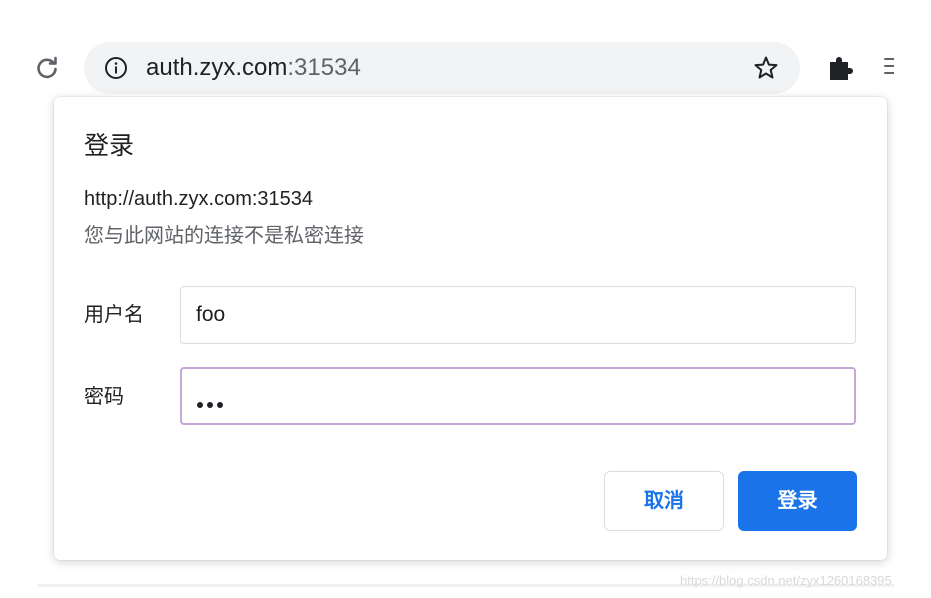  What do you see at coordinates (840, 68) in the screenshot?
I see `extensions-icon` at bounding box center [840, 68].